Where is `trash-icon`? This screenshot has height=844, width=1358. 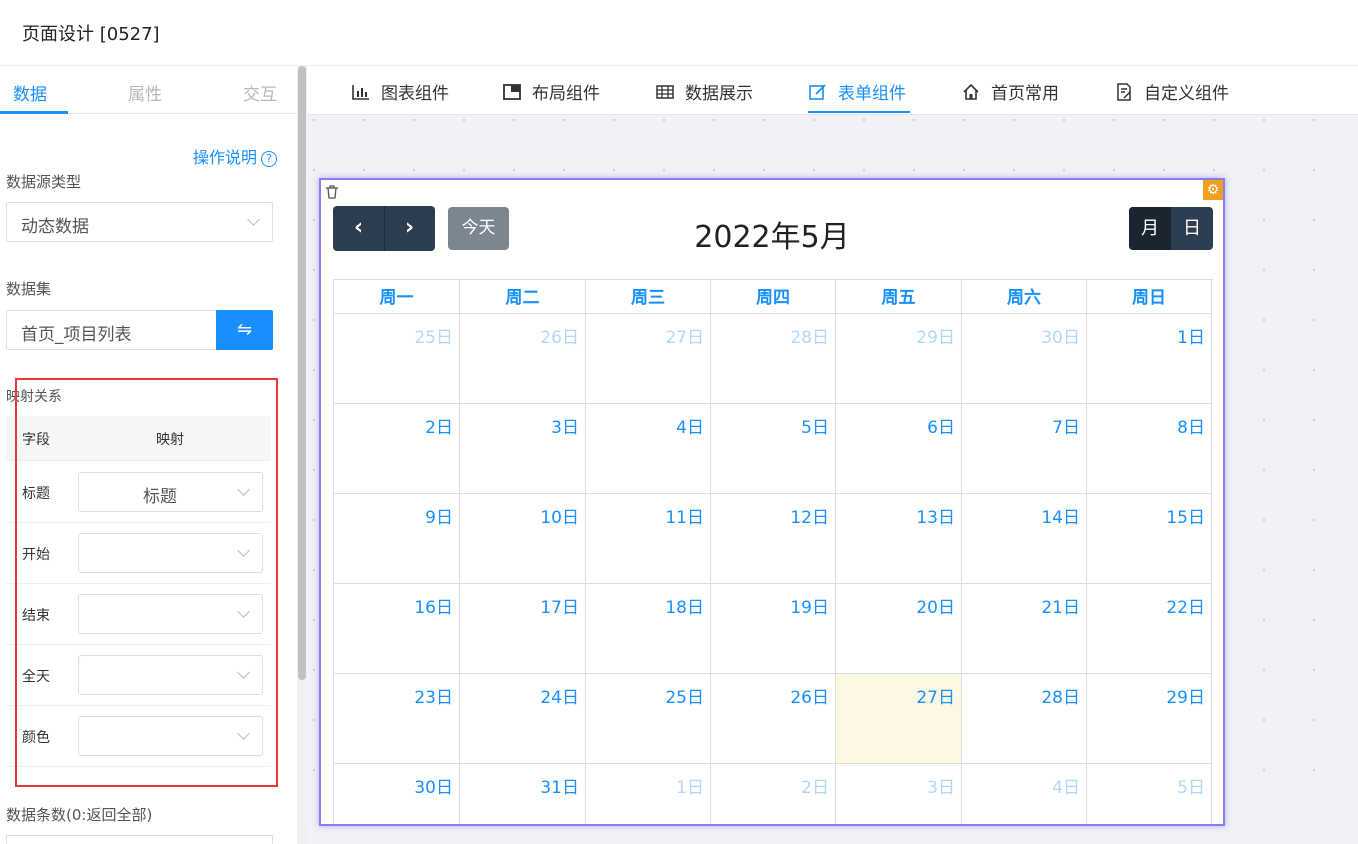
trash-icon is located at coordinates (332, 192).